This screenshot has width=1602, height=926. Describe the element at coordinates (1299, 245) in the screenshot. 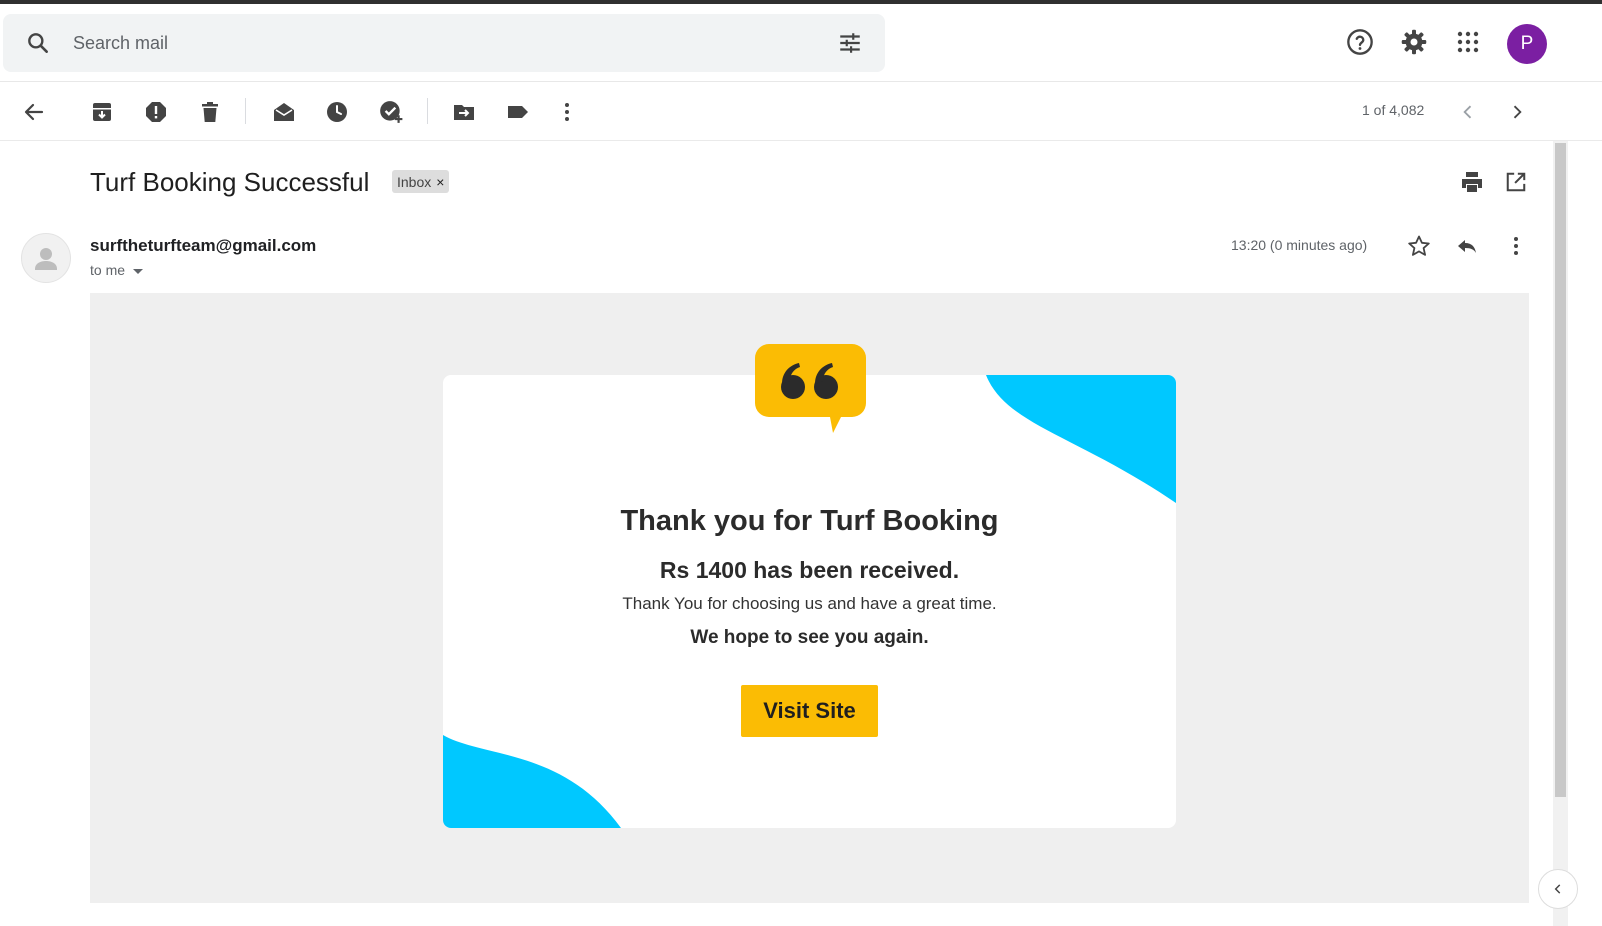

I see `message-timestamp: 13:20 (0 minutes ago)` at that location.